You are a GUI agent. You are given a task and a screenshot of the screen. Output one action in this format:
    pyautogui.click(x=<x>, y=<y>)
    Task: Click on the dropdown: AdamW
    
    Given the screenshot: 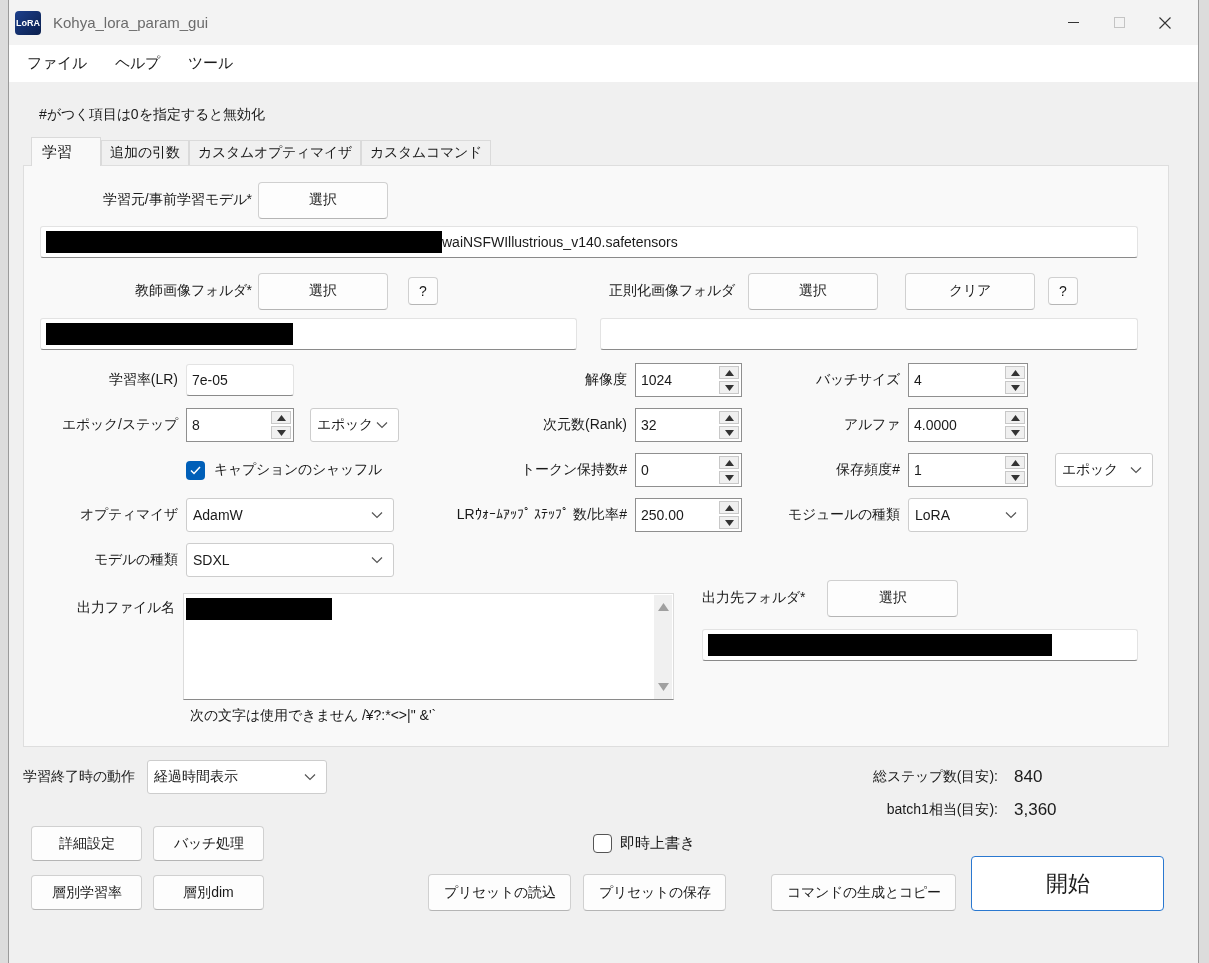 What is the action you would take?
    pyautogui.click(x=290, y=515)
    